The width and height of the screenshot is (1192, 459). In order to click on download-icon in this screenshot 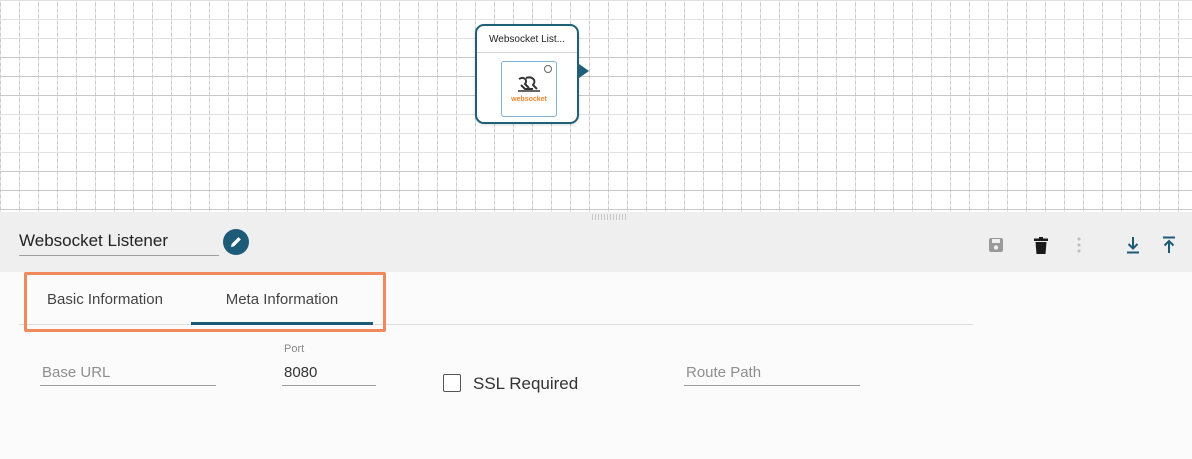, I will do `click(1133, 245)`.